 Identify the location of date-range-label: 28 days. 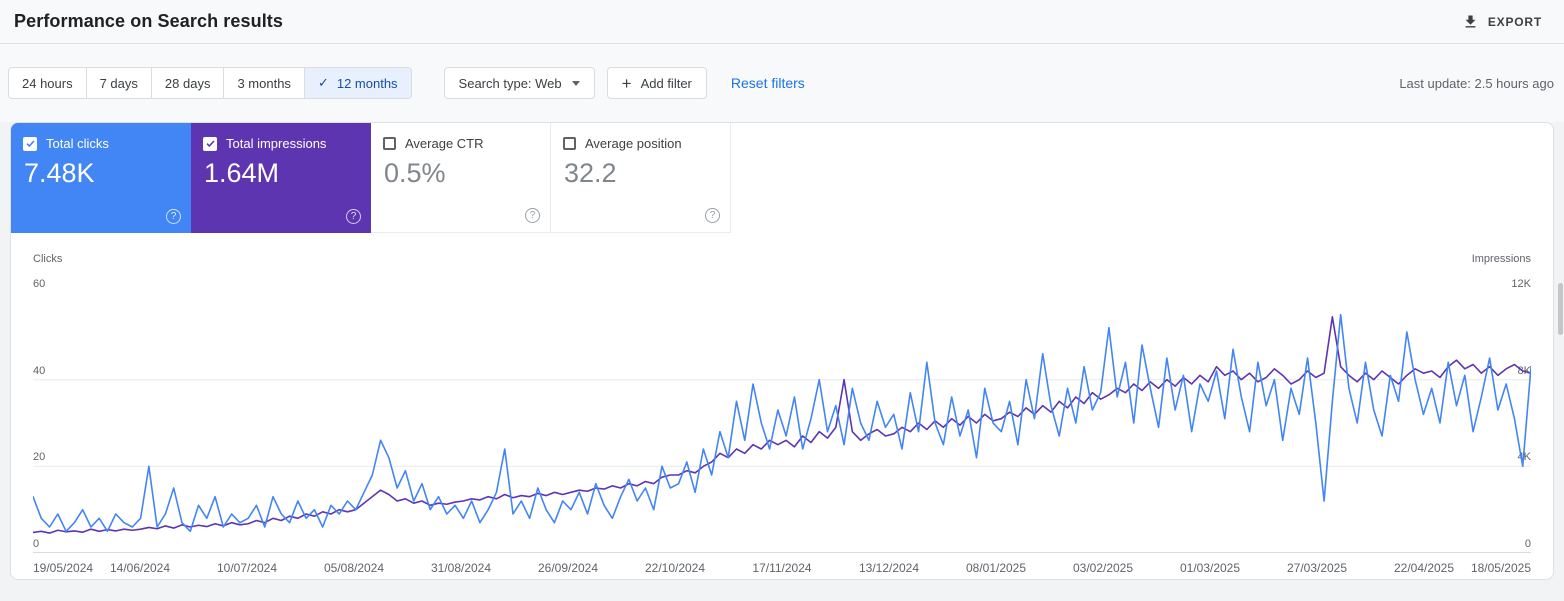
(187, 83).